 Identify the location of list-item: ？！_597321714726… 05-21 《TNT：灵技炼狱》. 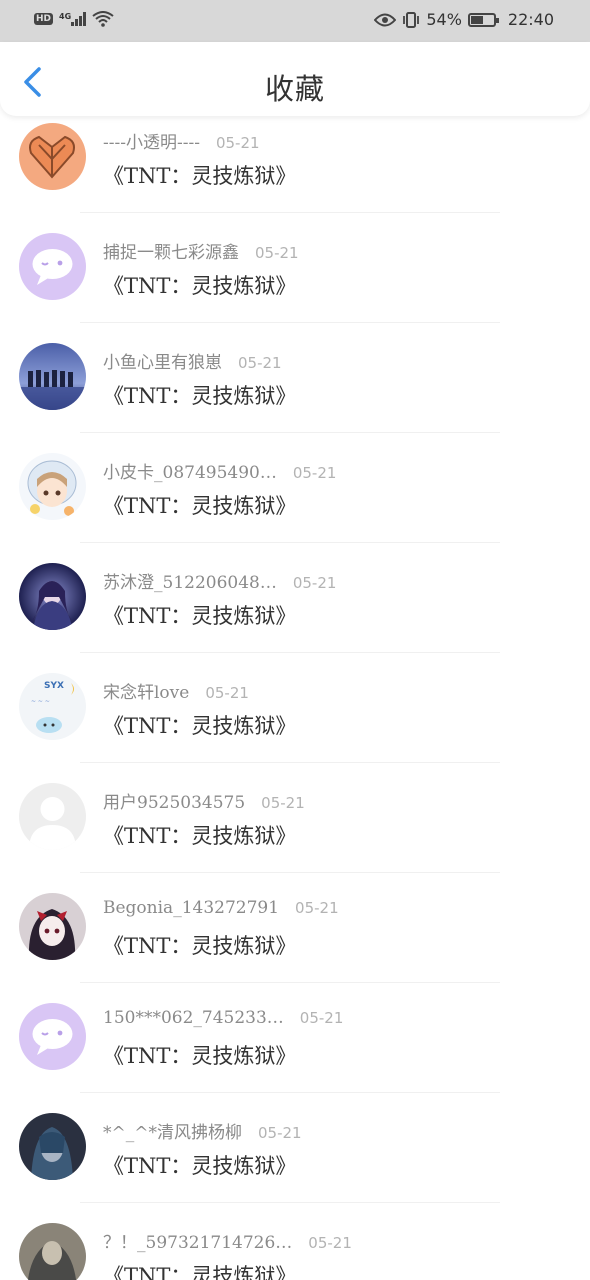
(295, 1230).